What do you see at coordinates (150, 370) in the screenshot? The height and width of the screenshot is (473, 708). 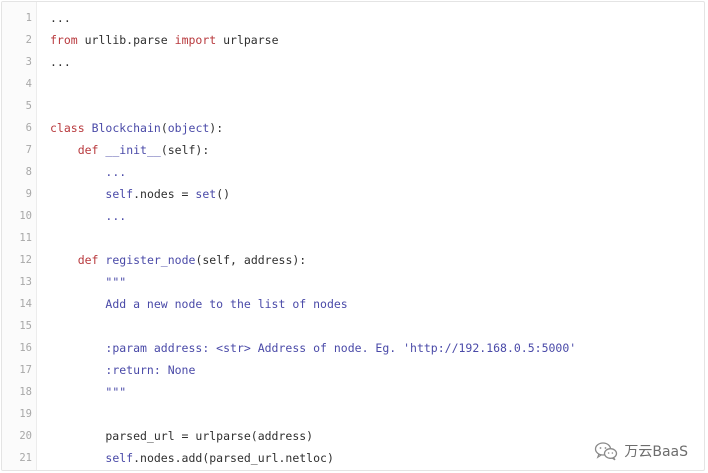 I see `code-token: :return: None` at bounding box center [150, 370].